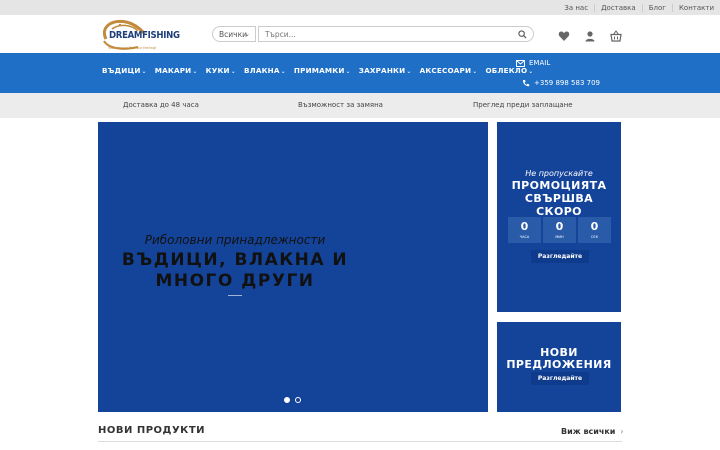 This screenshot has height=450, width=720. What do you see at coordinates (576, 8) in the screenshot?
I see `top-link-about: За нас` at bounding box center [576, 8].